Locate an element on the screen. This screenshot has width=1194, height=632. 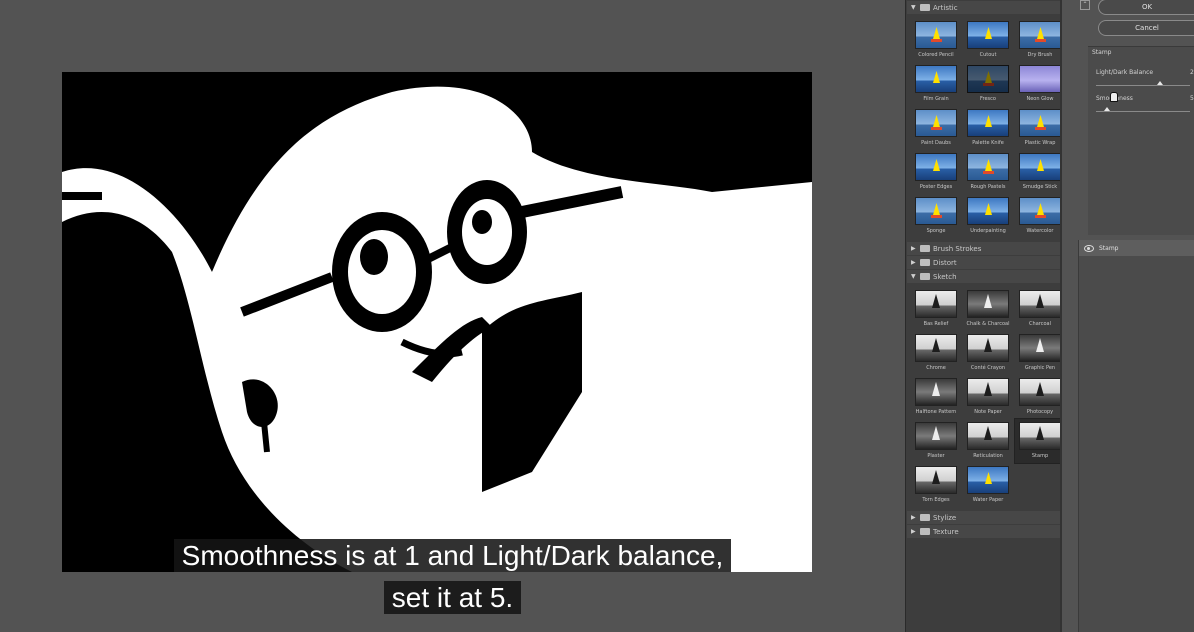
filter-thumbnail: Poster Edges is located at coordinates (936, 172).